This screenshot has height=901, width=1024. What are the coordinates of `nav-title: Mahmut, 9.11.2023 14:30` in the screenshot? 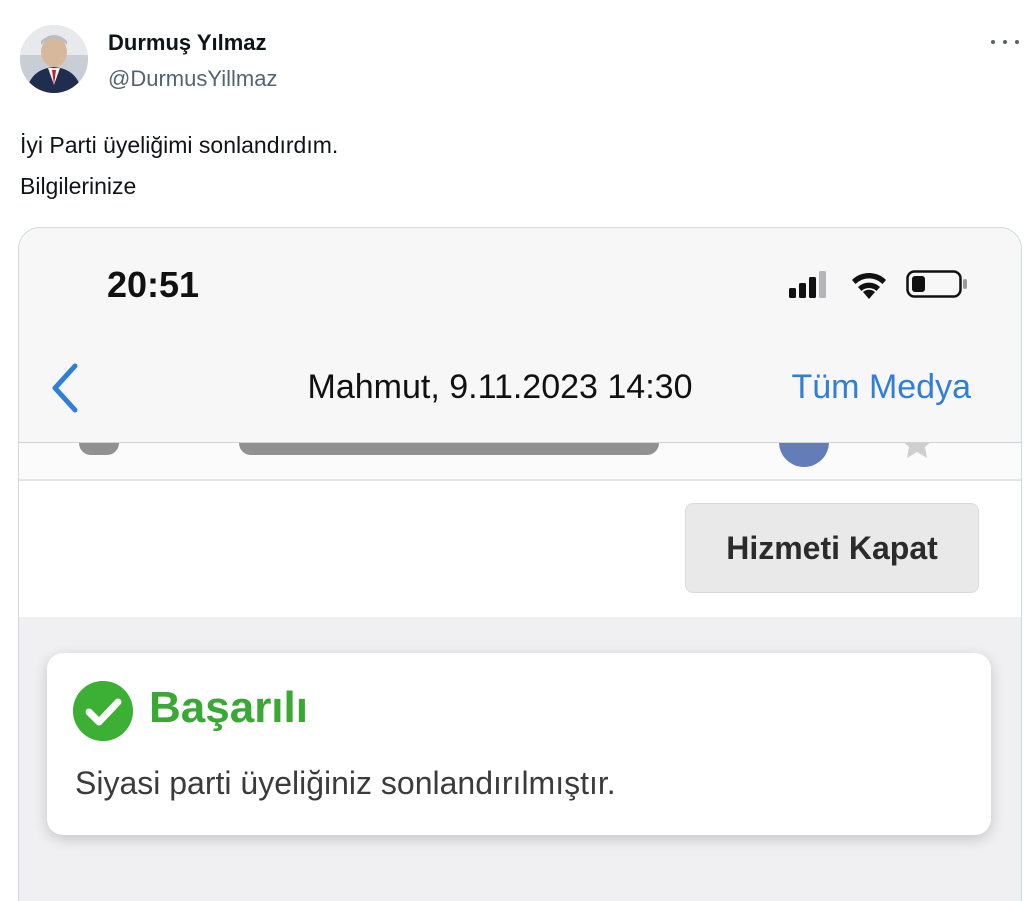 It's located at (500, 387).